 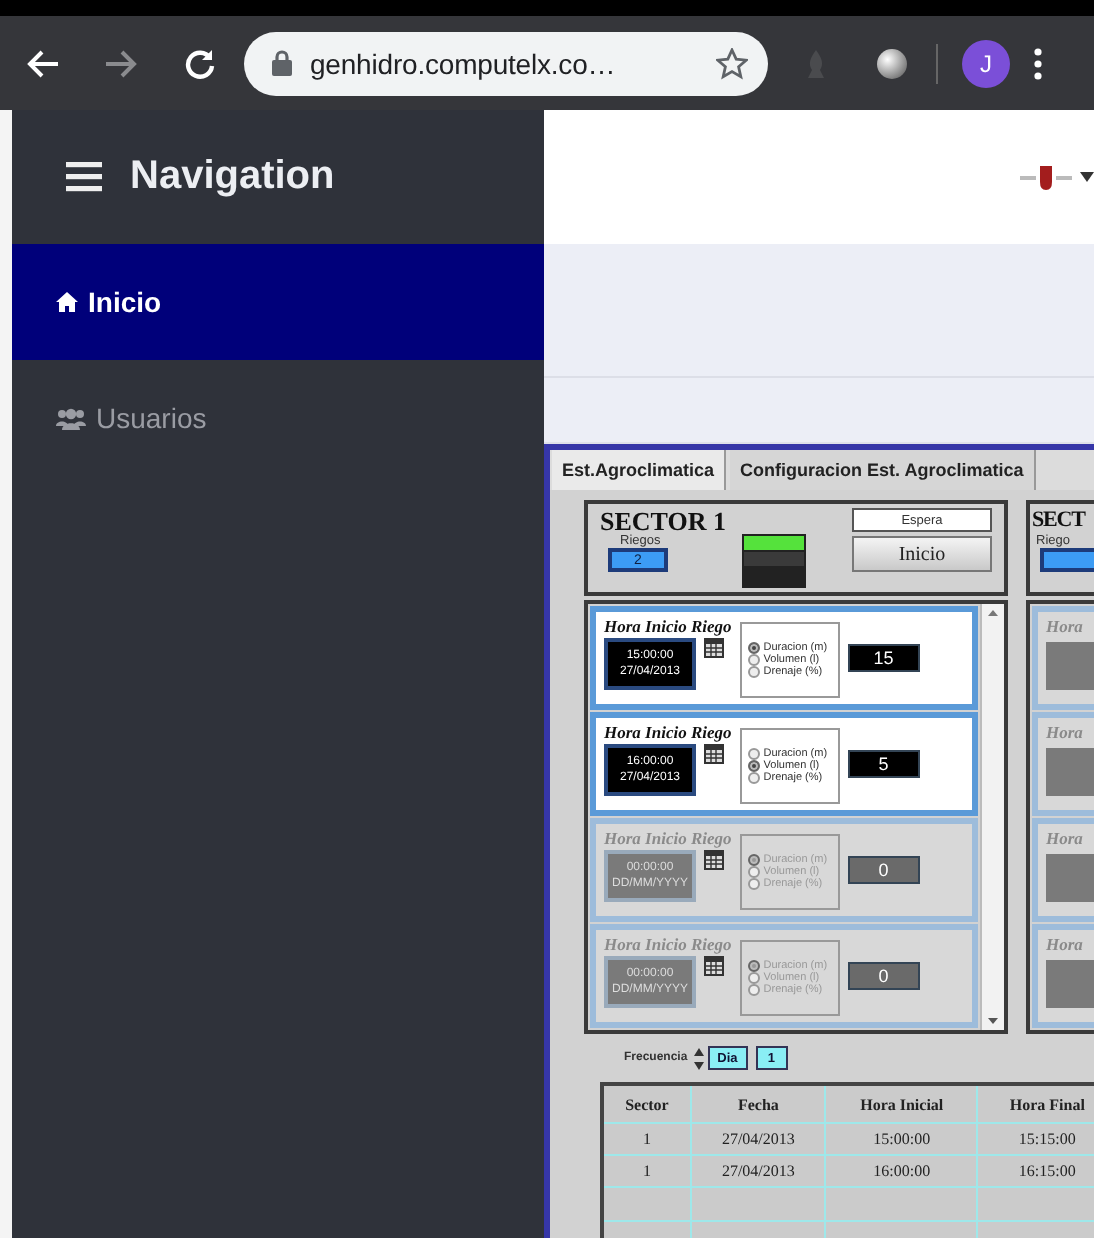 I want to click on tab: Est.Agroclimatica, so click(x=639, y=470).